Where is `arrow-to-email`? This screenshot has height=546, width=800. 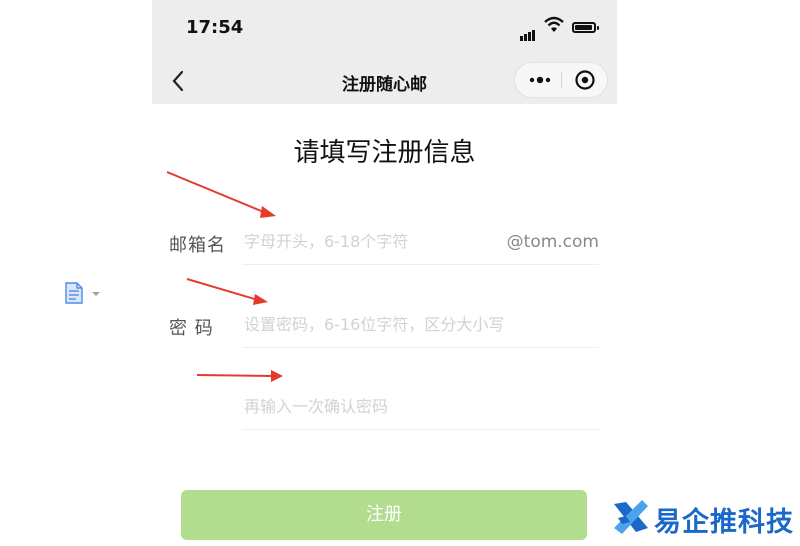
arrow-to-email is located at coordinates (221, 194).